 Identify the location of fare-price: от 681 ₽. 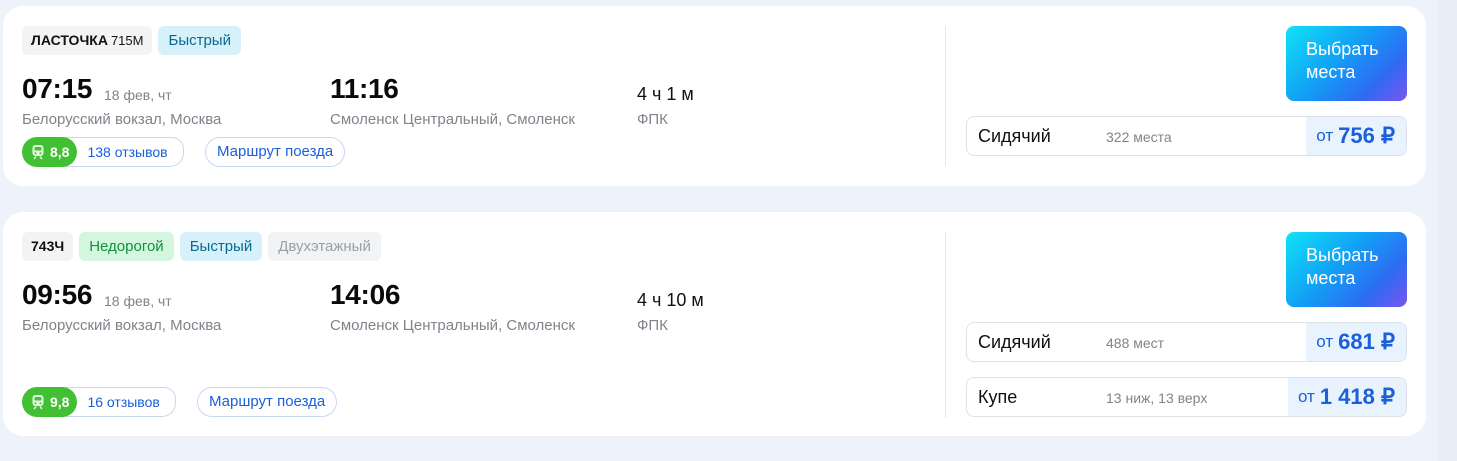
(1356, 342).